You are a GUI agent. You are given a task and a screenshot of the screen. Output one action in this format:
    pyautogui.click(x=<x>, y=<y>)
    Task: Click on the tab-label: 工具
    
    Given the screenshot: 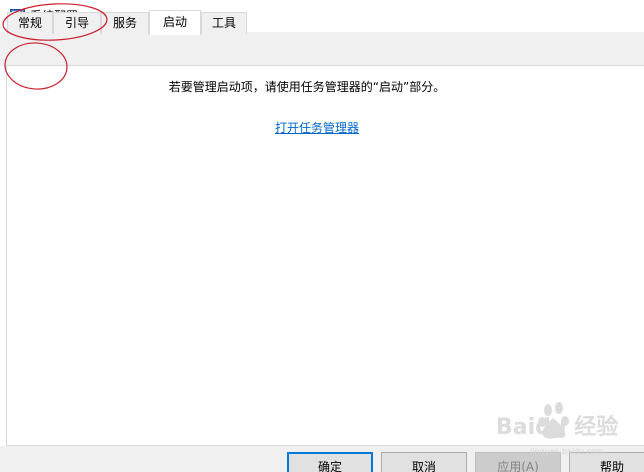 What is the action you would take?
    pyautogui.click(x=223, y=23)
    